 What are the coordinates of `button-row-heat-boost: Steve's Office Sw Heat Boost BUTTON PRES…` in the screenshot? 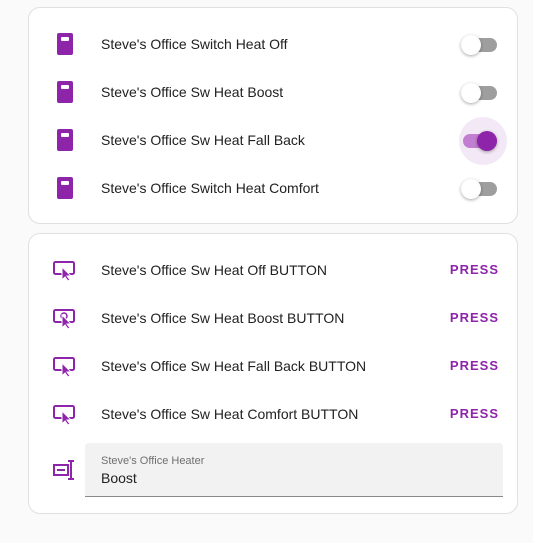 It's located at (273, 318).